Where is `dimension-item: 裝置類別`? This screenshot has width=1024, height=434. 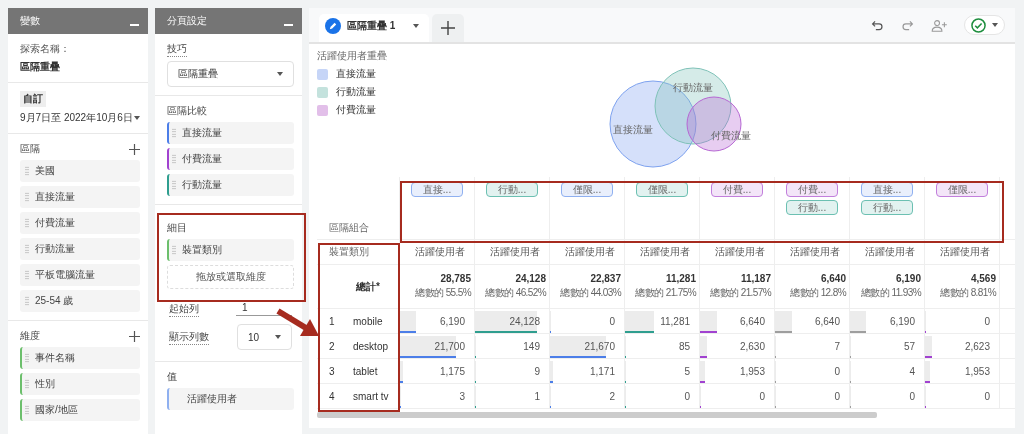 dimension-item: 裝置類別 is located at coordinates (230, 250).